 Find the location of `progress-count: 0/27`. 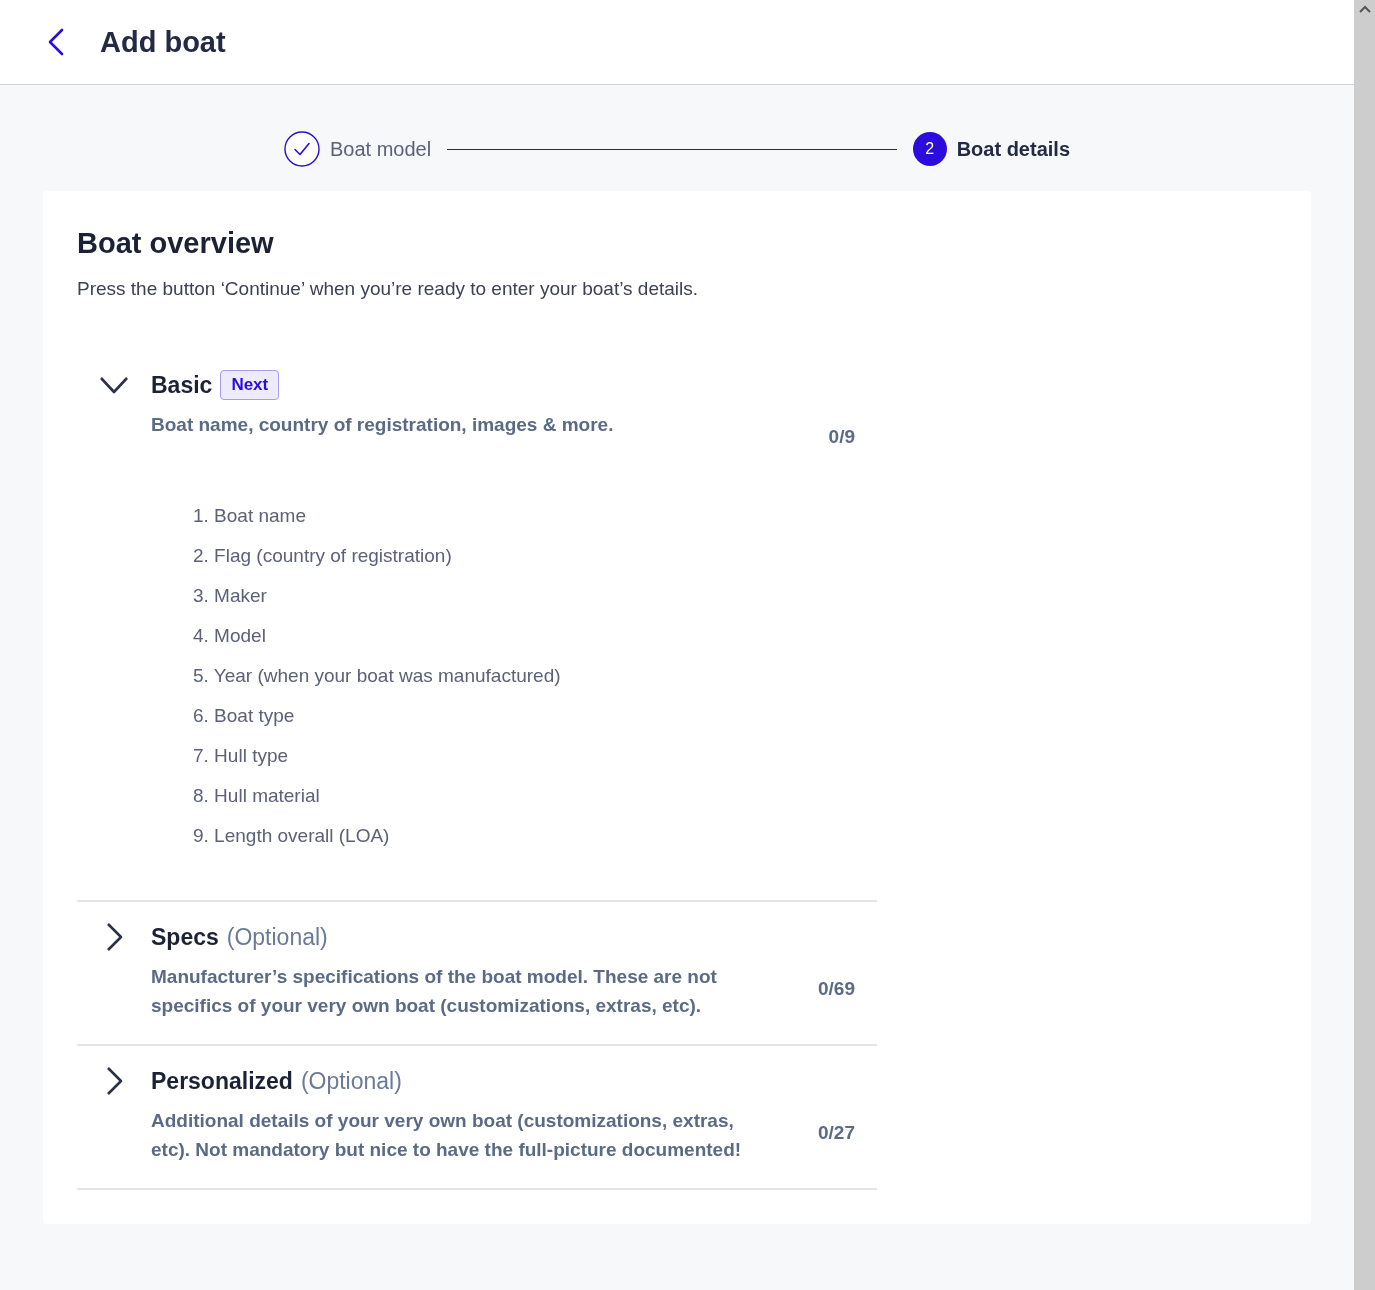

progress-count: 0/27 is located at coordinates (836, 1133).